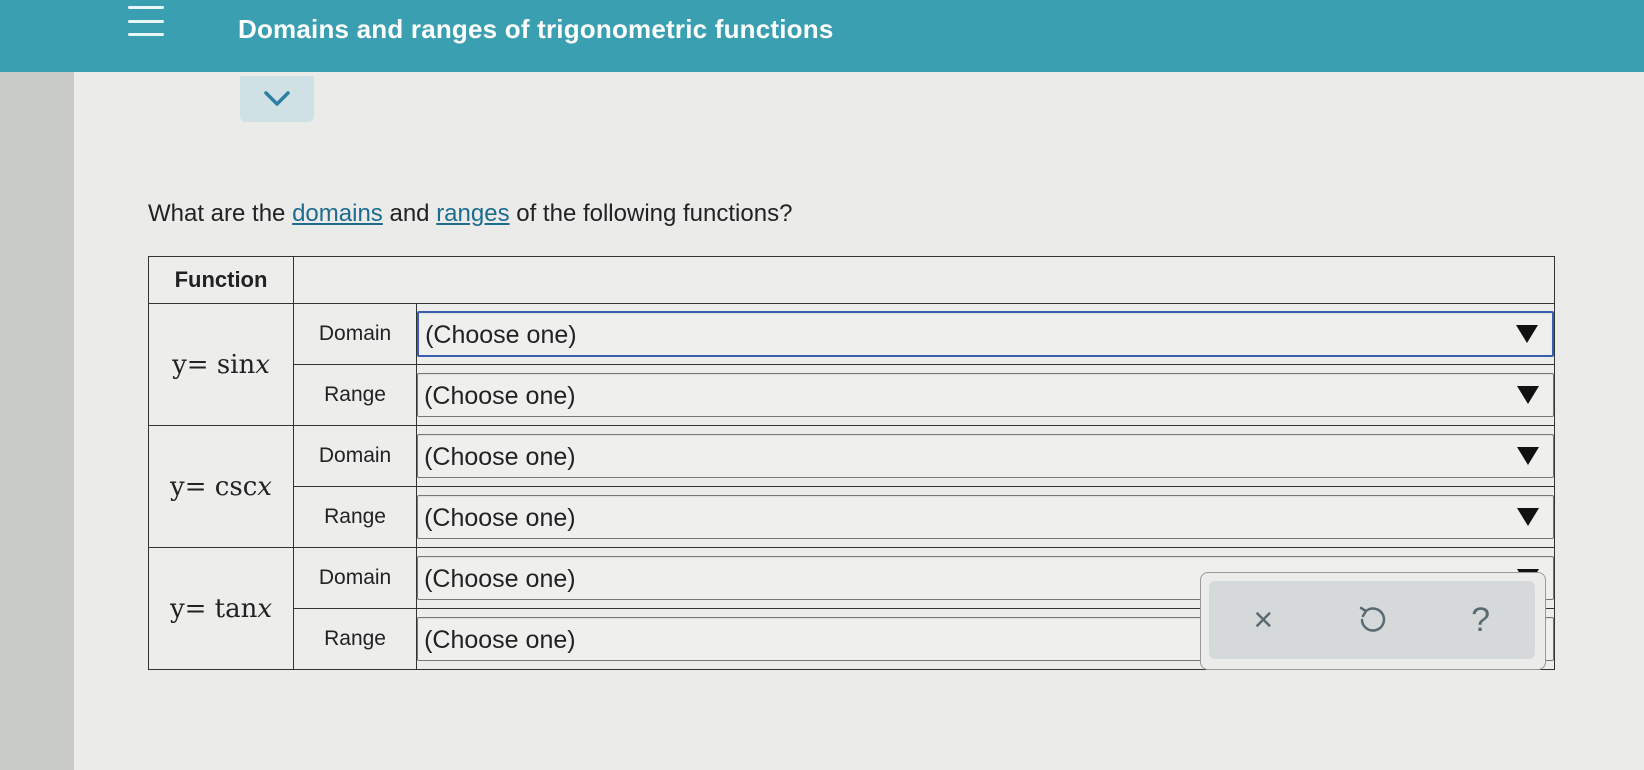 The image size is (1644, 770). I want to click on action-toolbar: × ?, so click(1372, 620).